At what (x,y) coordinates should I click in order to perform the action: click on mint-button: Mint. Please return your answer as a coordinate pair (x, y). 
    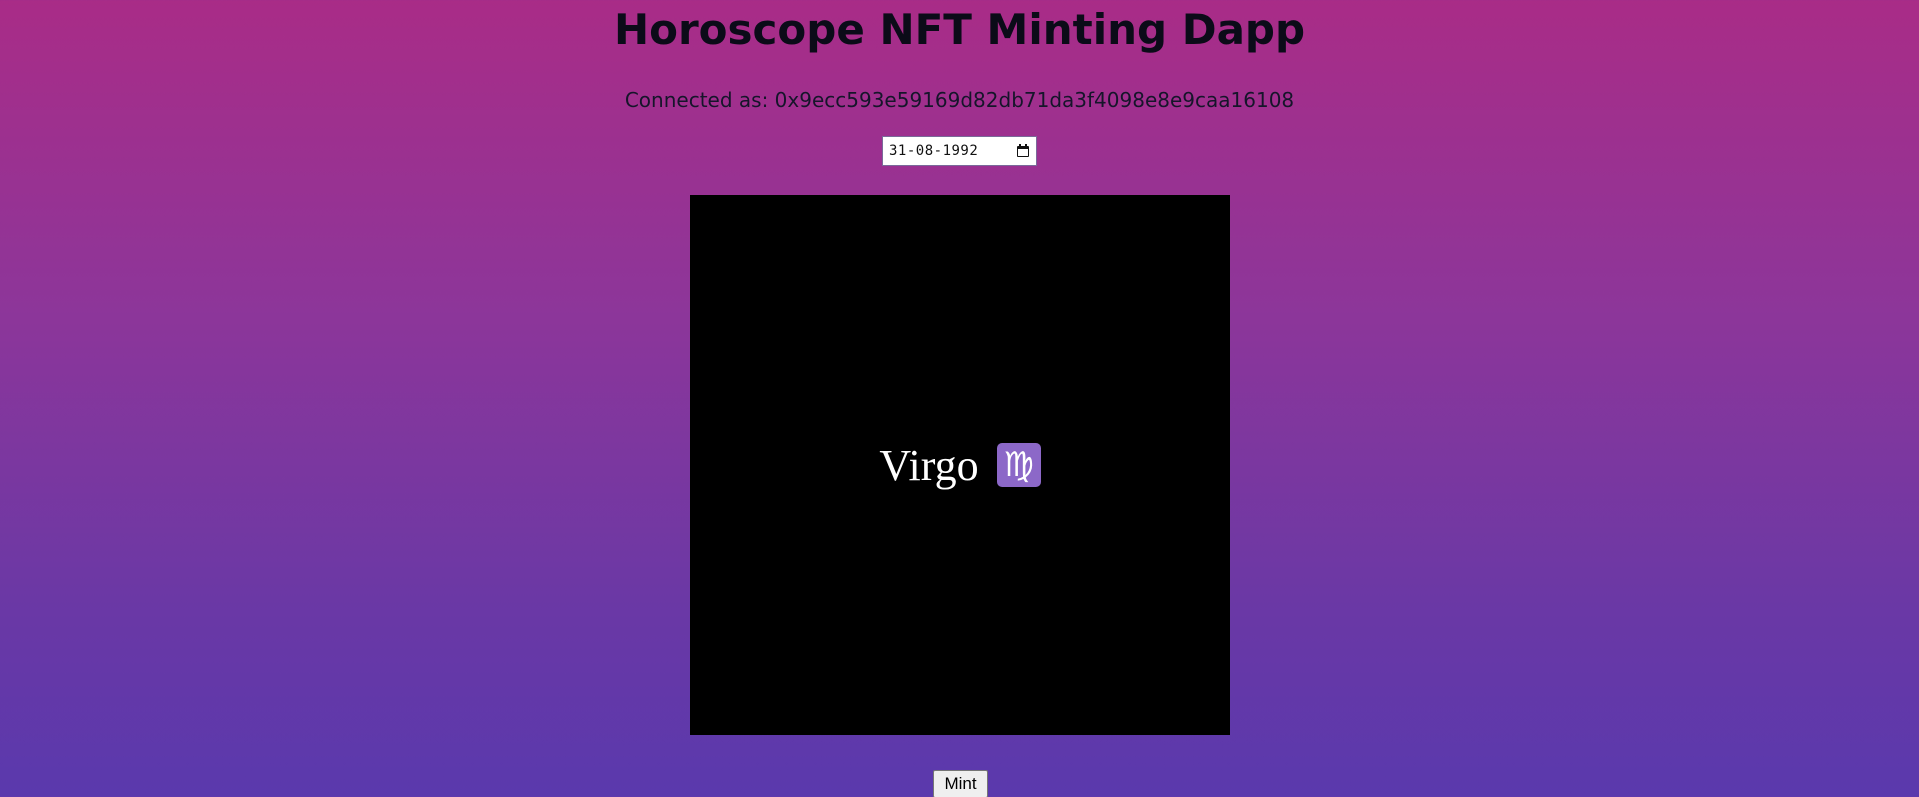
    Looking at the image, I should click on (960, 783).